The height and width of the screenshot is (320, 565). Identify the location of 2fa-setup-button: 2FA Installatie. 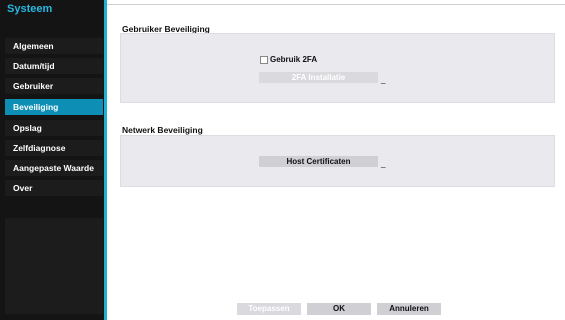
(318, 77).